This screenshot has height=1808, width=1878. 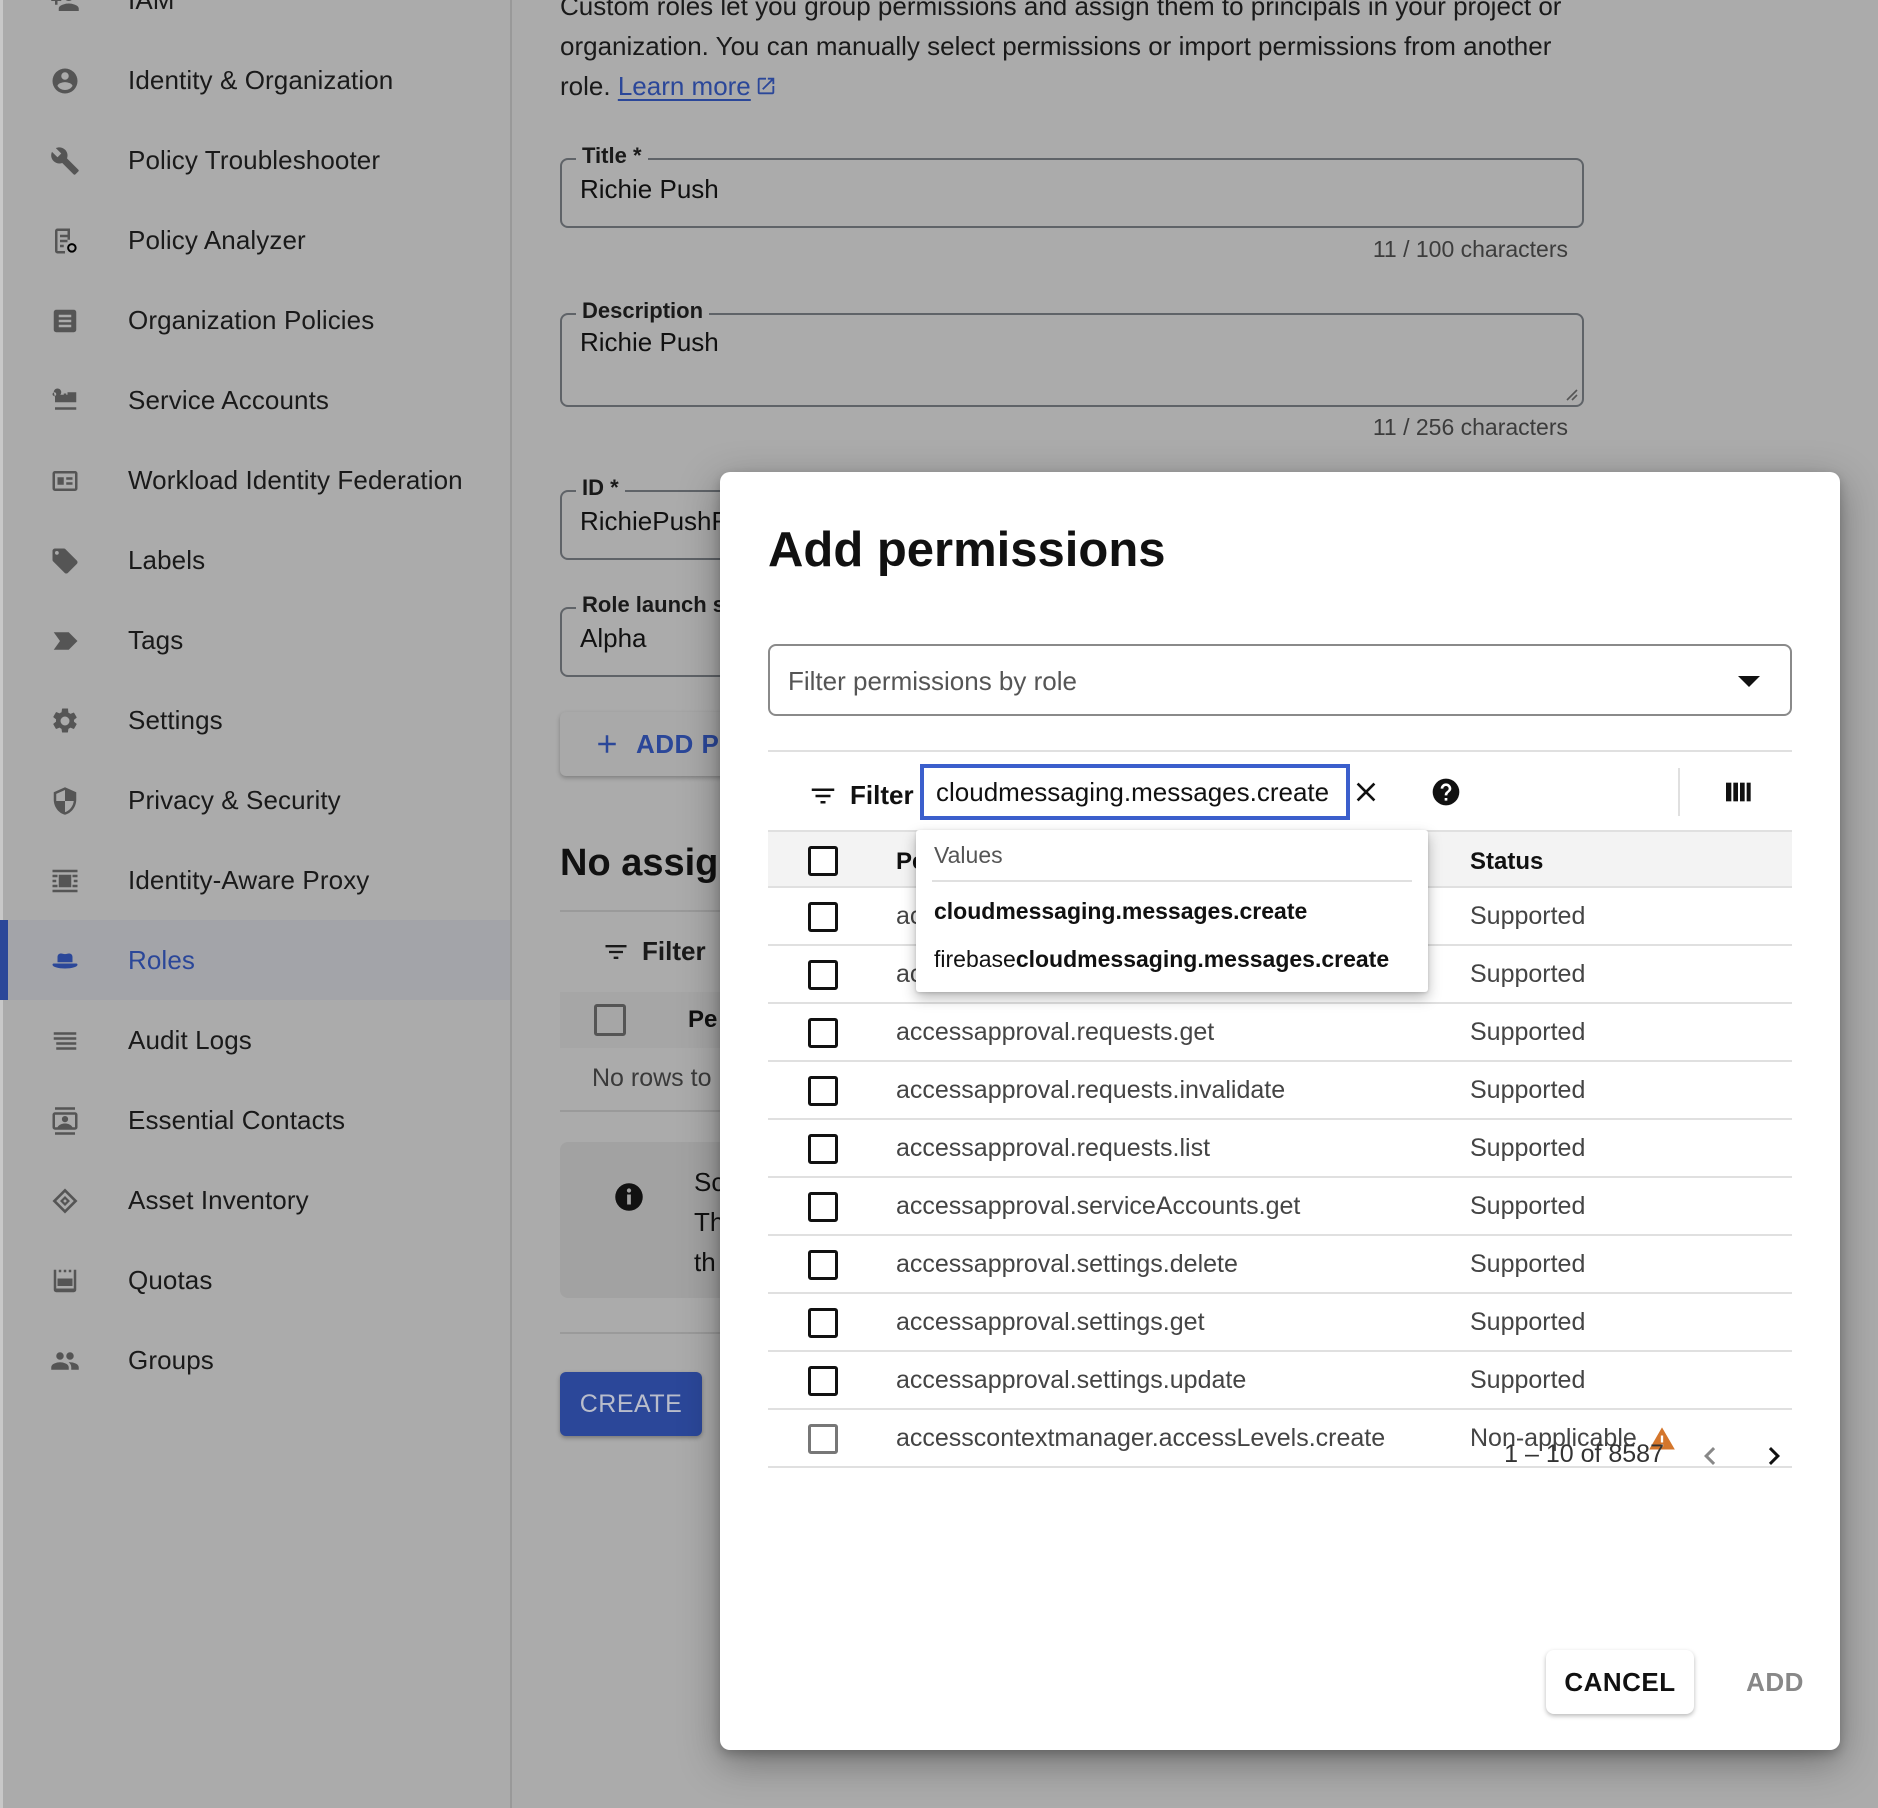 What do you see at coordinates (1470, 249) in the screenshot?
I see `title-char-counter: 11 / 100 characters` at bounding box center [1470, 249].